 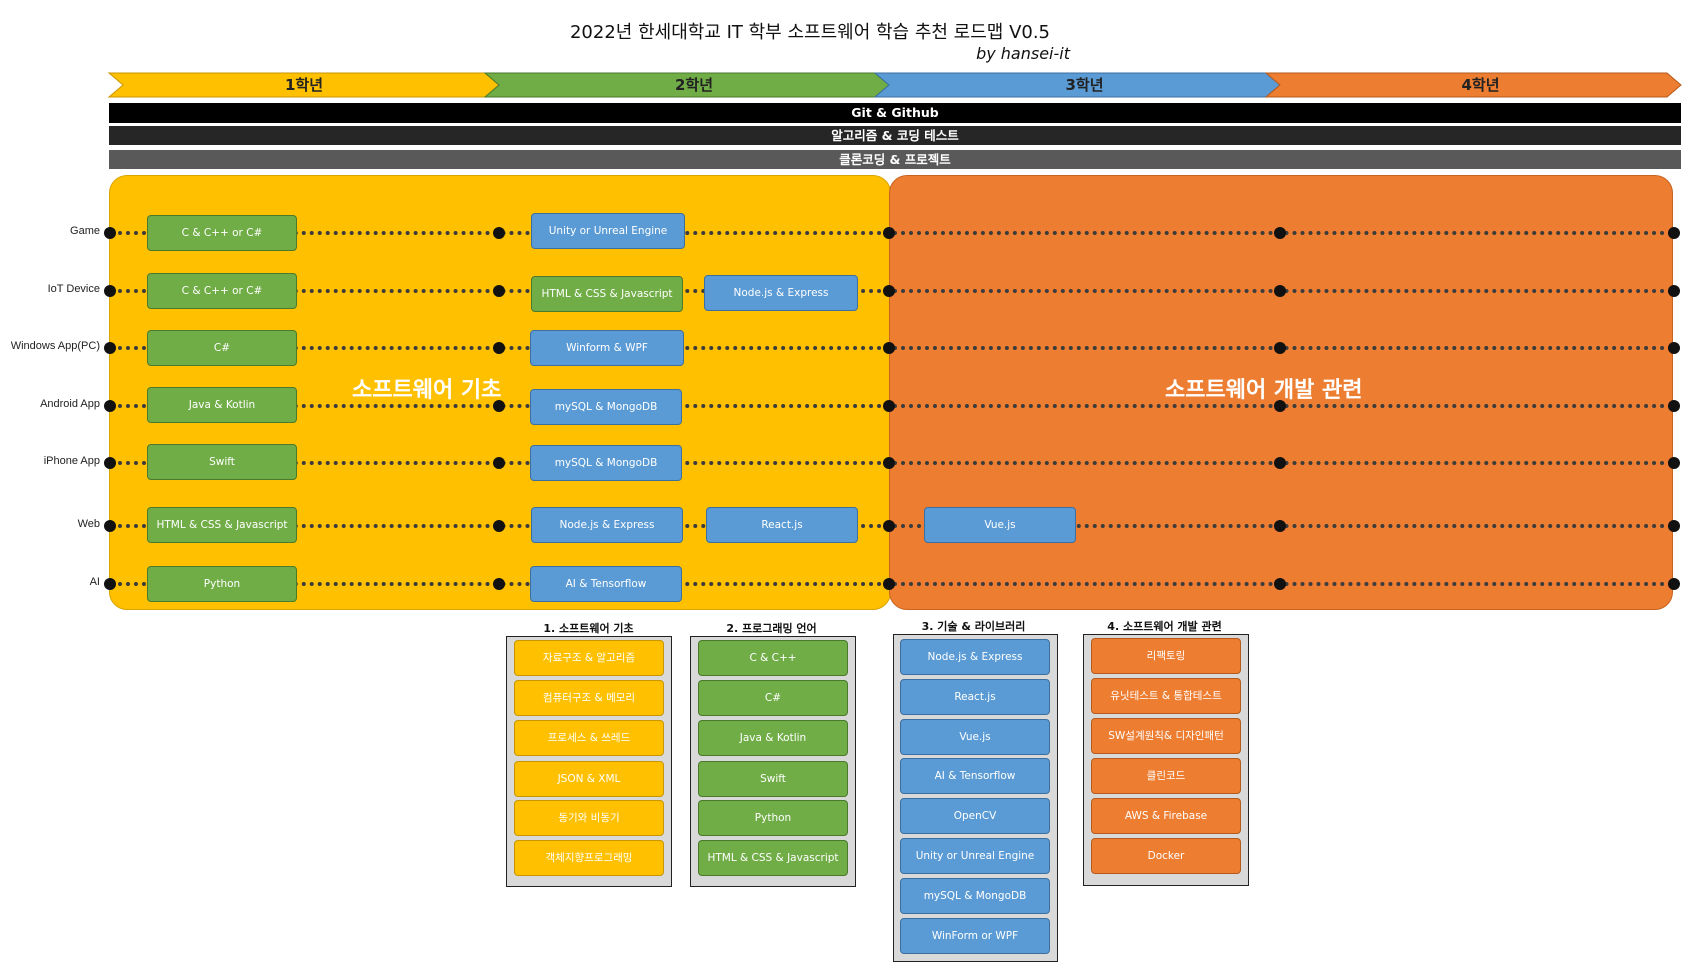 I want to click on bar-git-github: Git & Github, so click(x=895, y=113).